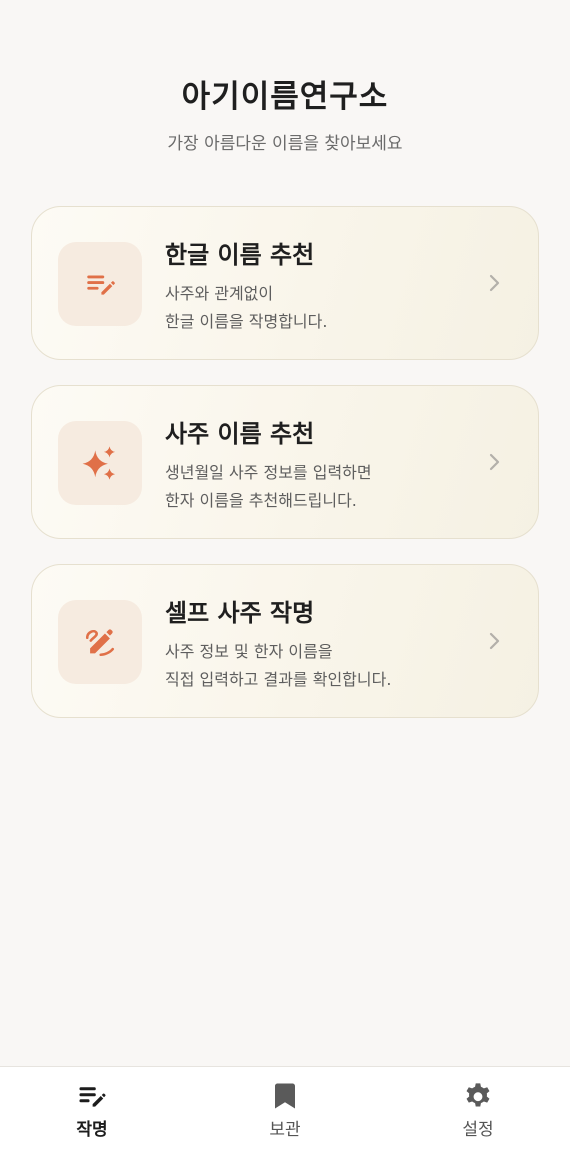 This screenshot has width=570, height=1160. What do you see at coordinates (285, 1096) in the screenshot?
I see `bookmark-icon` at bounding box center [285, 1096].